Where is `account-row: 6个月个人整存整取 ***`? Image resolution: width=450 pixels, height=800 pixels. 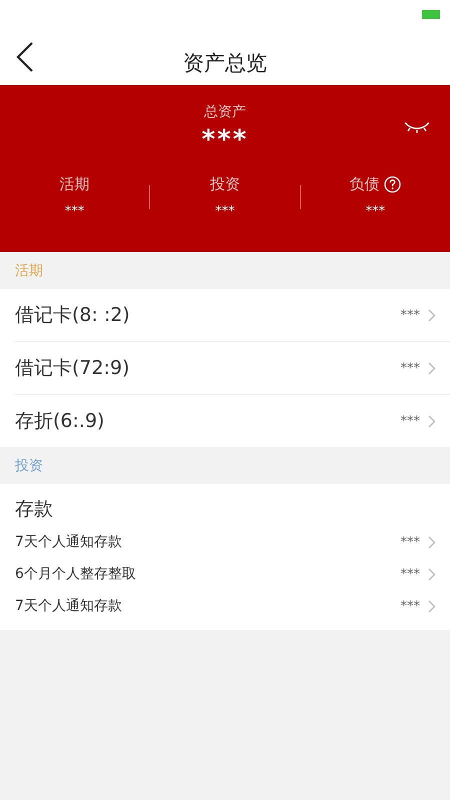
account-row: 6个月个人整存整取 *** is located at coordinates (232, 574).